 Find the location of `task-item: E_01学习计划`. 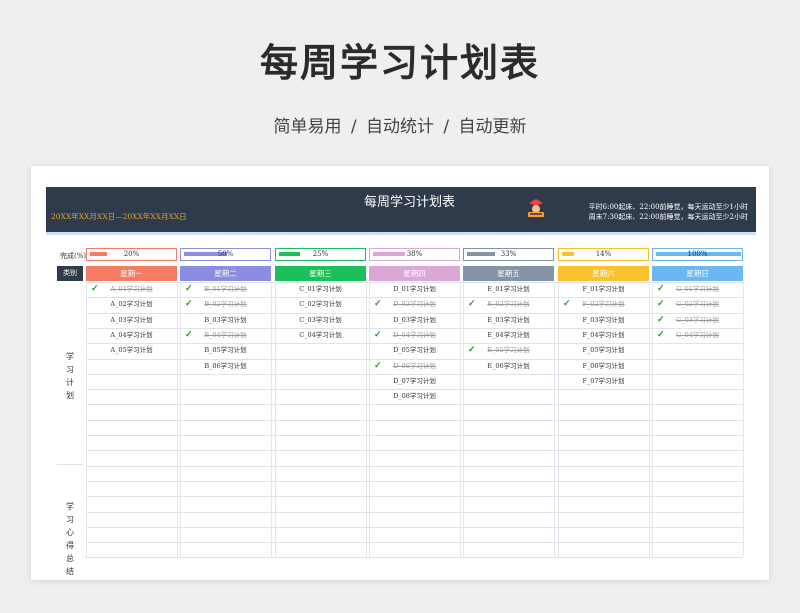

task-item: E_01学习计划 is located at coordinates (508, 289).